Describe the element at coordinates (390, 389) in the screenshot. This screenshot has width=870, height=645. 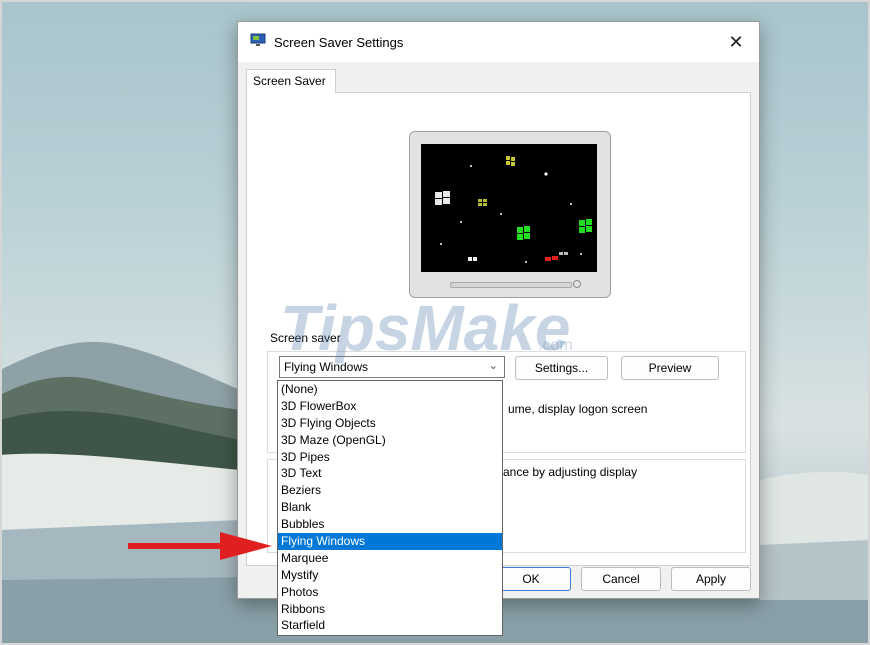
I see `dropdown-option: (None)` at that location.